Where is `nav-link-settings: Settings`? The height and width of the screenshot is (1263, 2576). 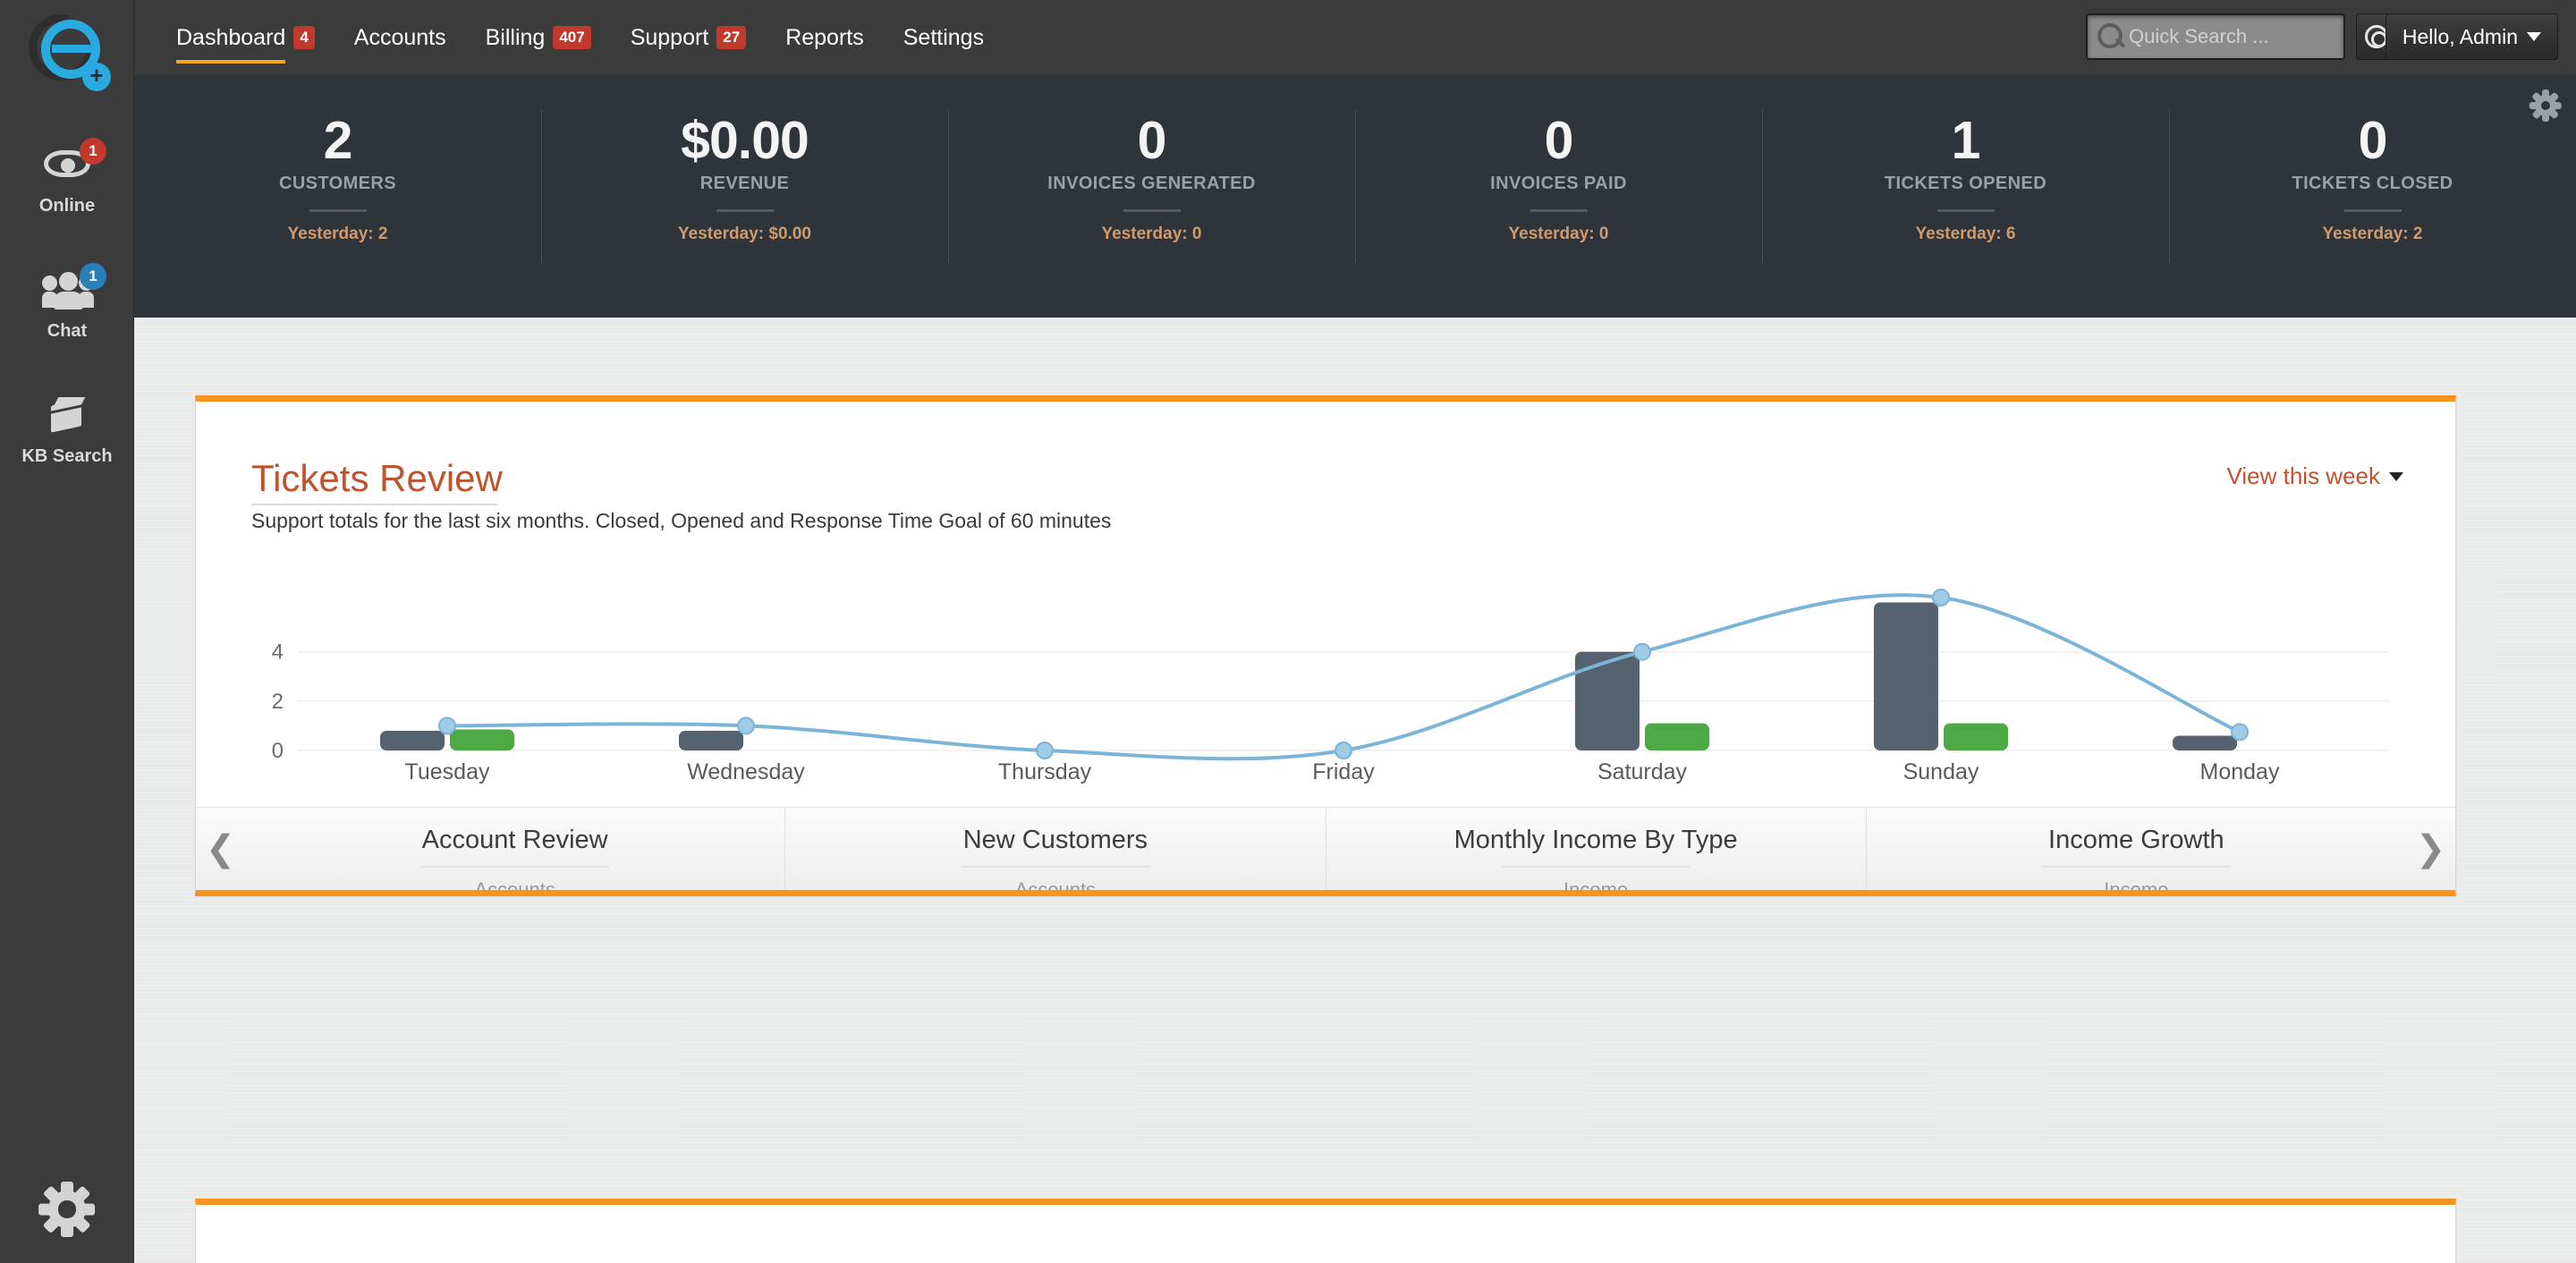
nav-link-settings: Settings is located at coordinates (944, 37).